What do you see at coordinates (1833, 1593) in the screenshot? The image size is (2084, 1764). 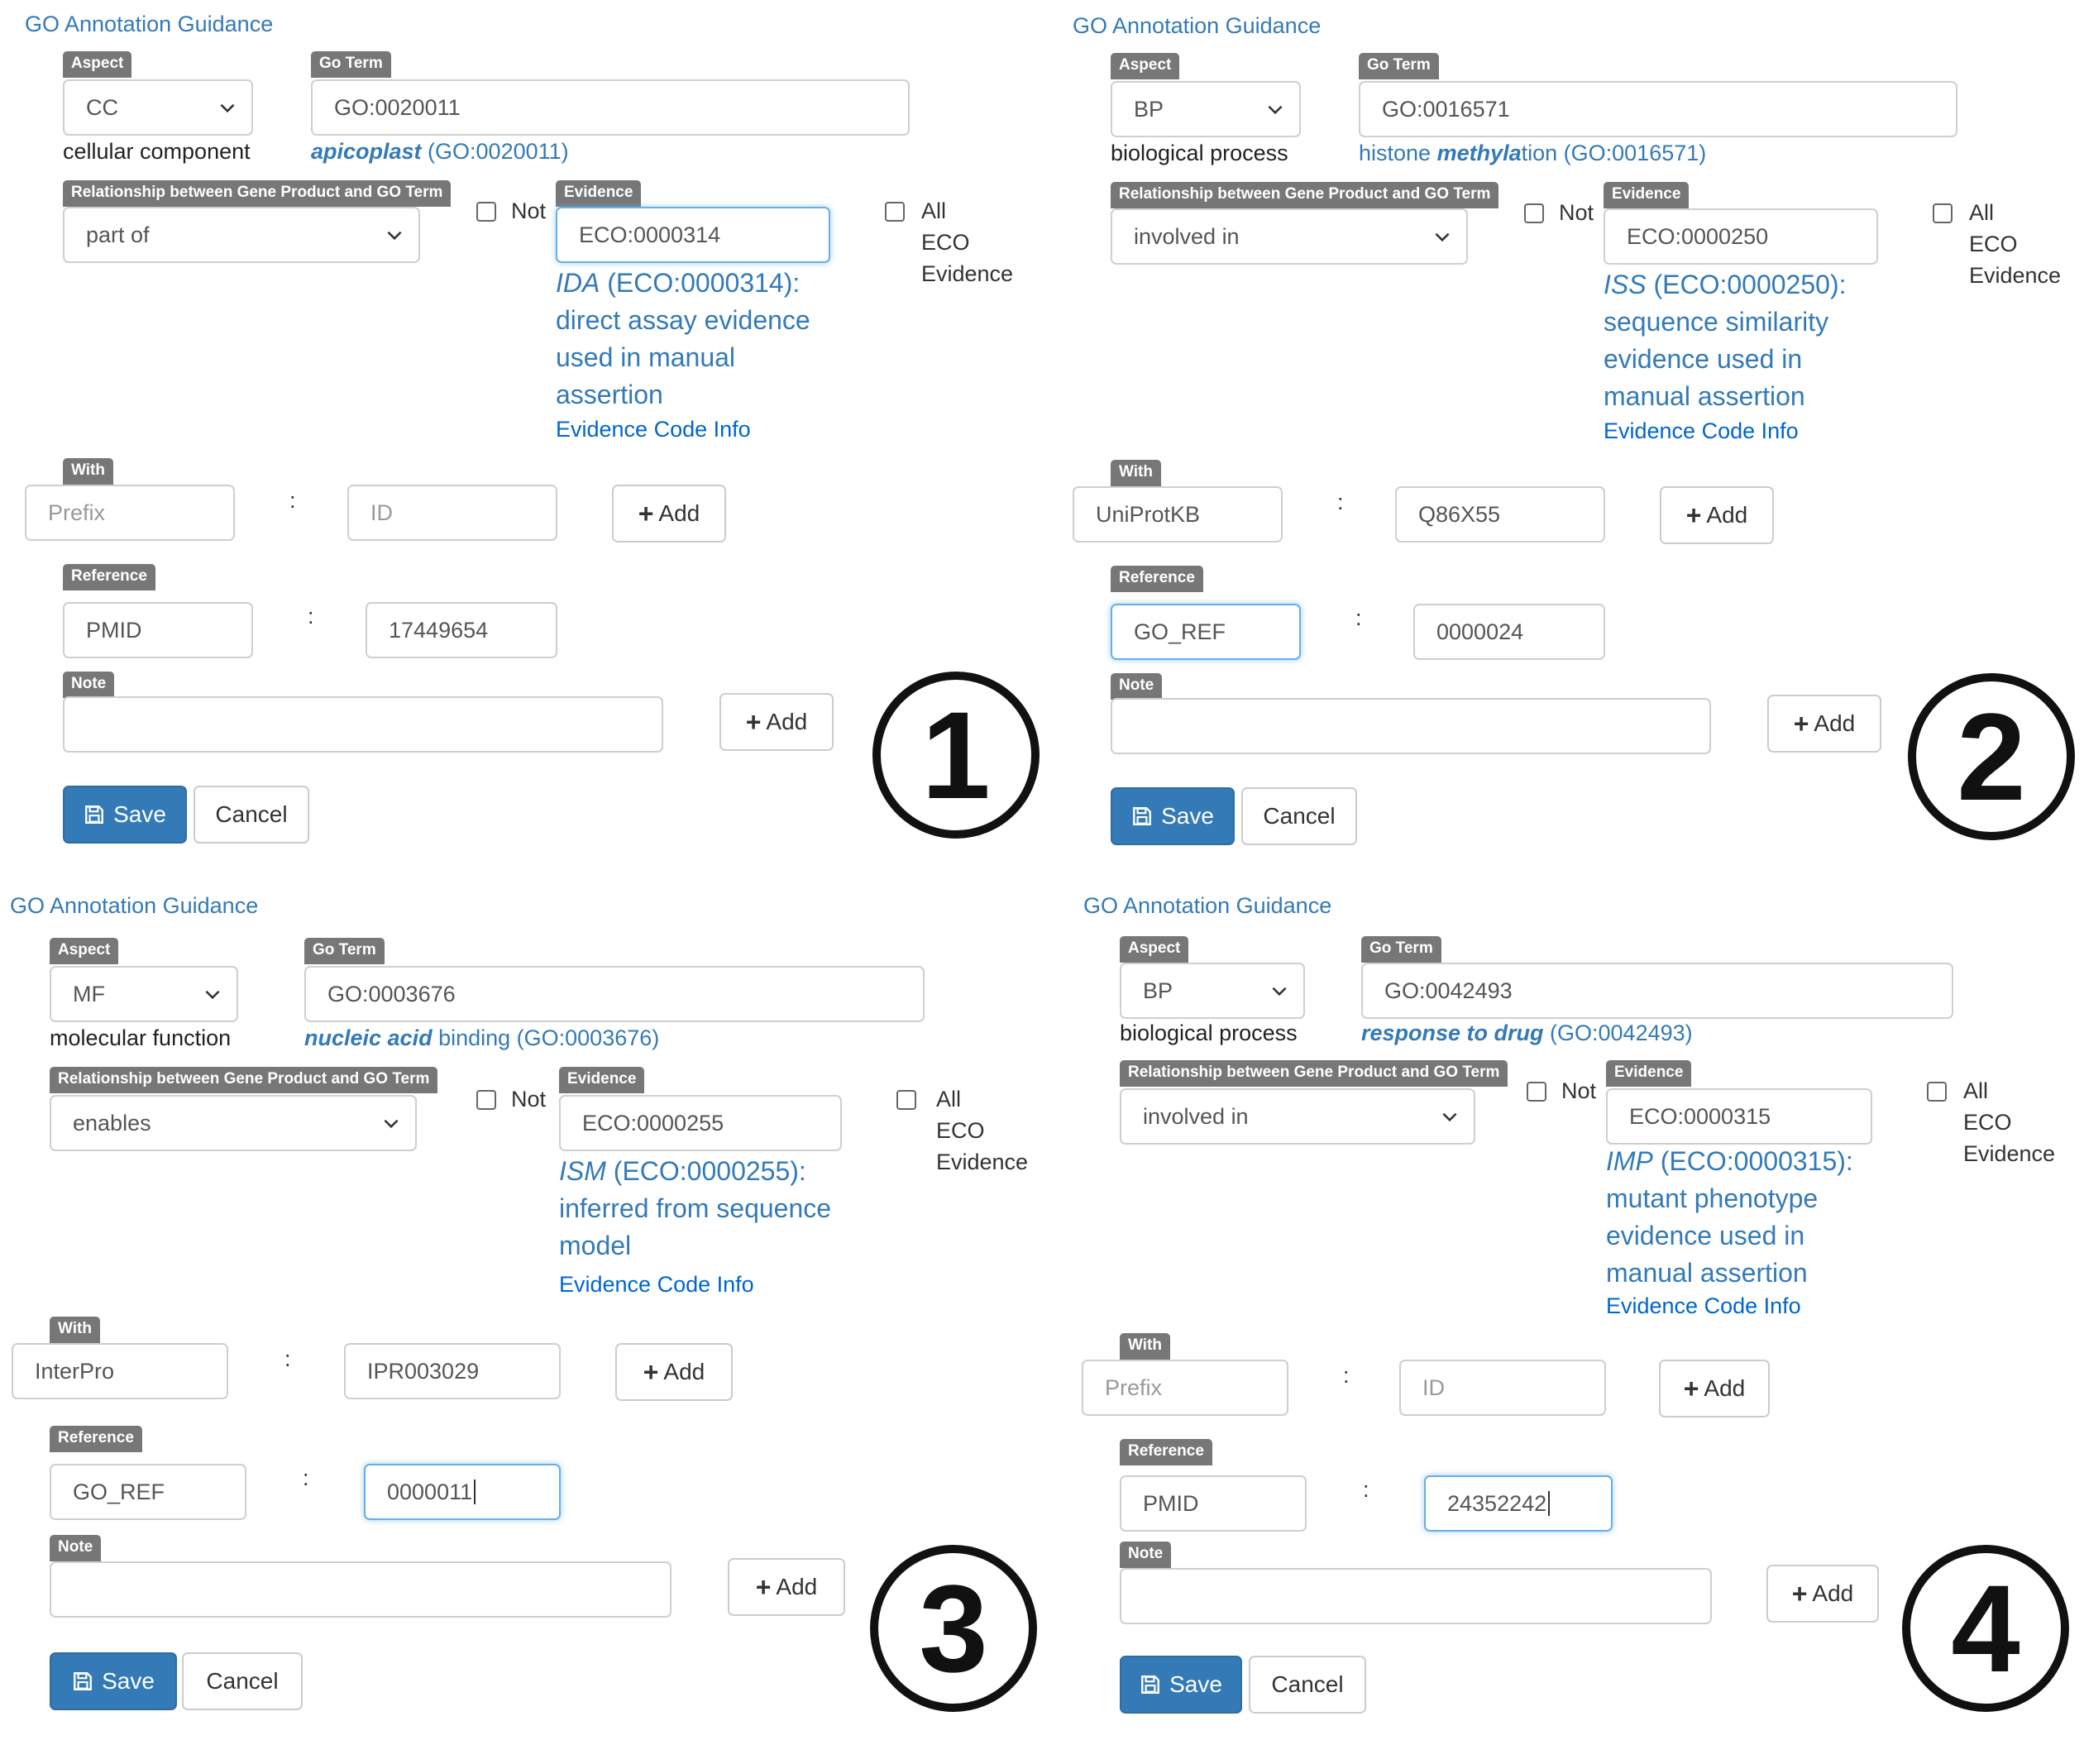 I see `add-note-label: Add` at bounding box center [1833, 1593].